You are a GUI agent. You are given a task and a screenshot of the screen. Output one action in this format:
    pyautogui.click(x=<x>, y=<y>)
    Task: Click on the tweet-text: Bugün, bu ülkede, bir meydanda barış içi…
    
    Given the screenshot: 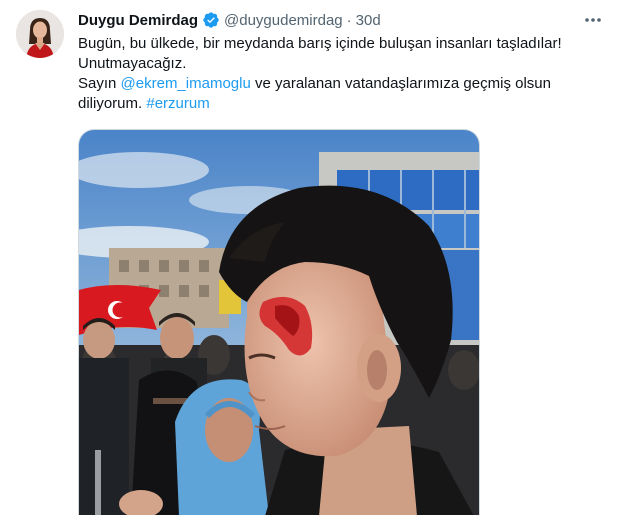 What is the action you would take?
    pyautogui.click(x=342, y=74)
    